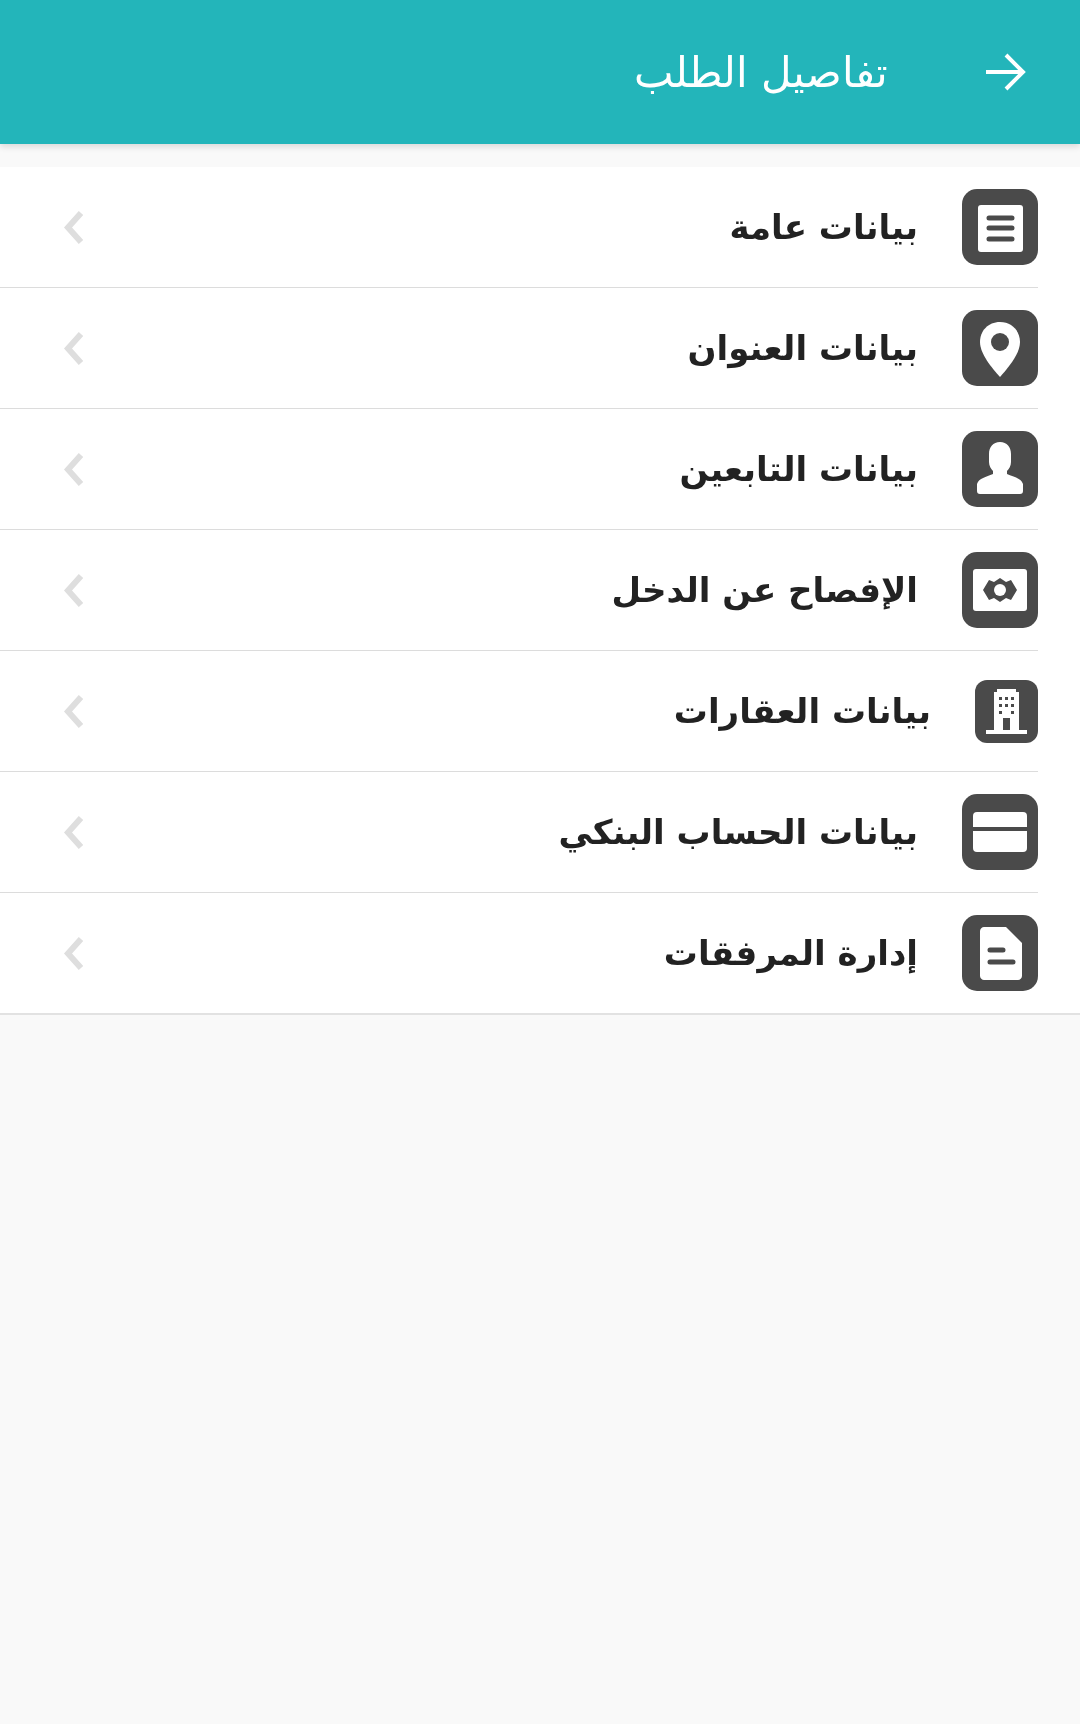  I want to click on menu-item: بيانات التابعين, so click(519, 469).